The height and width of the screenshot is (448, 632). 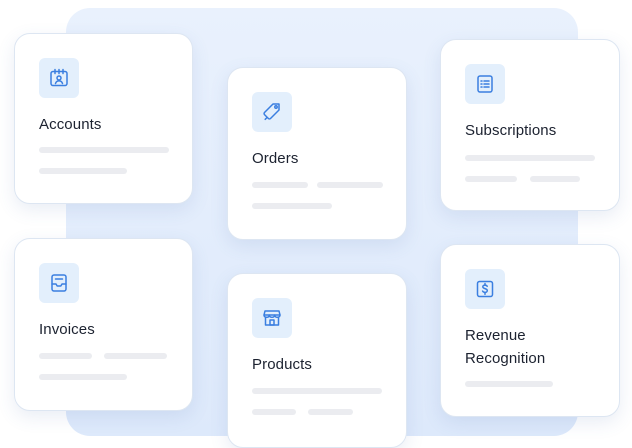 What do you see at coordinates (317, 360) in the screenshot?
I see `card-products: Products` at bounding box center [317, 360].